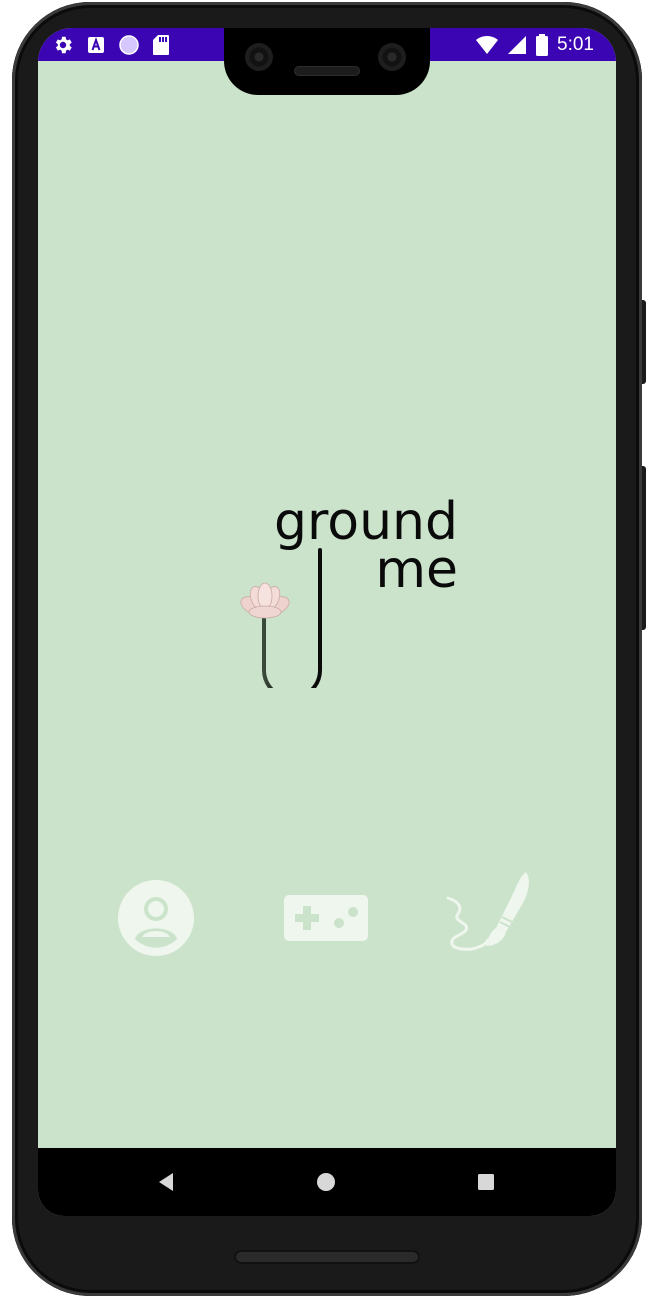 The height and width of the screenshot is (1300, 650). I want to click on back-icon, so click(166, 1182).